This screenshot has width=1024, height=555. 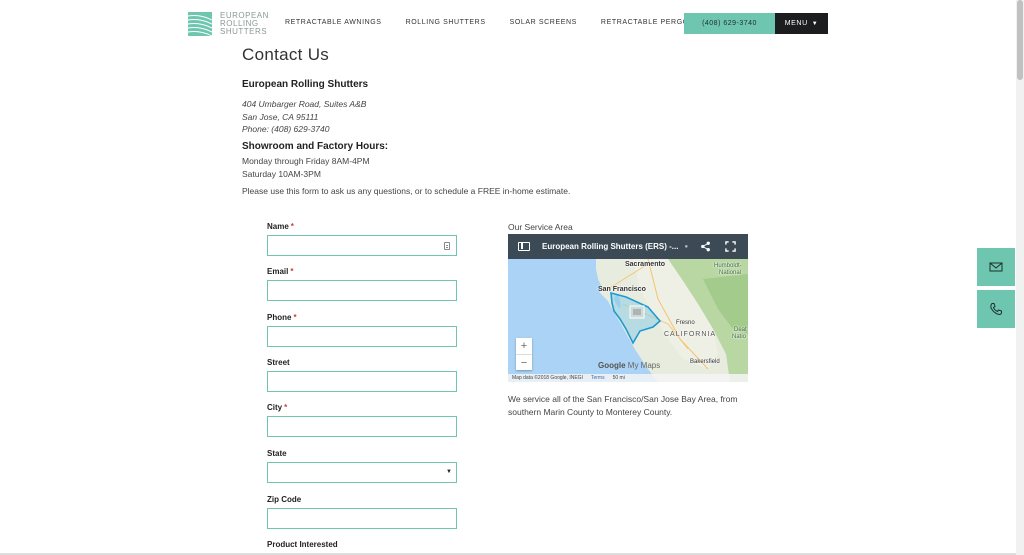 What do you see at coordinates (280, 116) in the screenshot?
I see `address-line: San Jose, CA 95111` at bounding box center [280, 116].